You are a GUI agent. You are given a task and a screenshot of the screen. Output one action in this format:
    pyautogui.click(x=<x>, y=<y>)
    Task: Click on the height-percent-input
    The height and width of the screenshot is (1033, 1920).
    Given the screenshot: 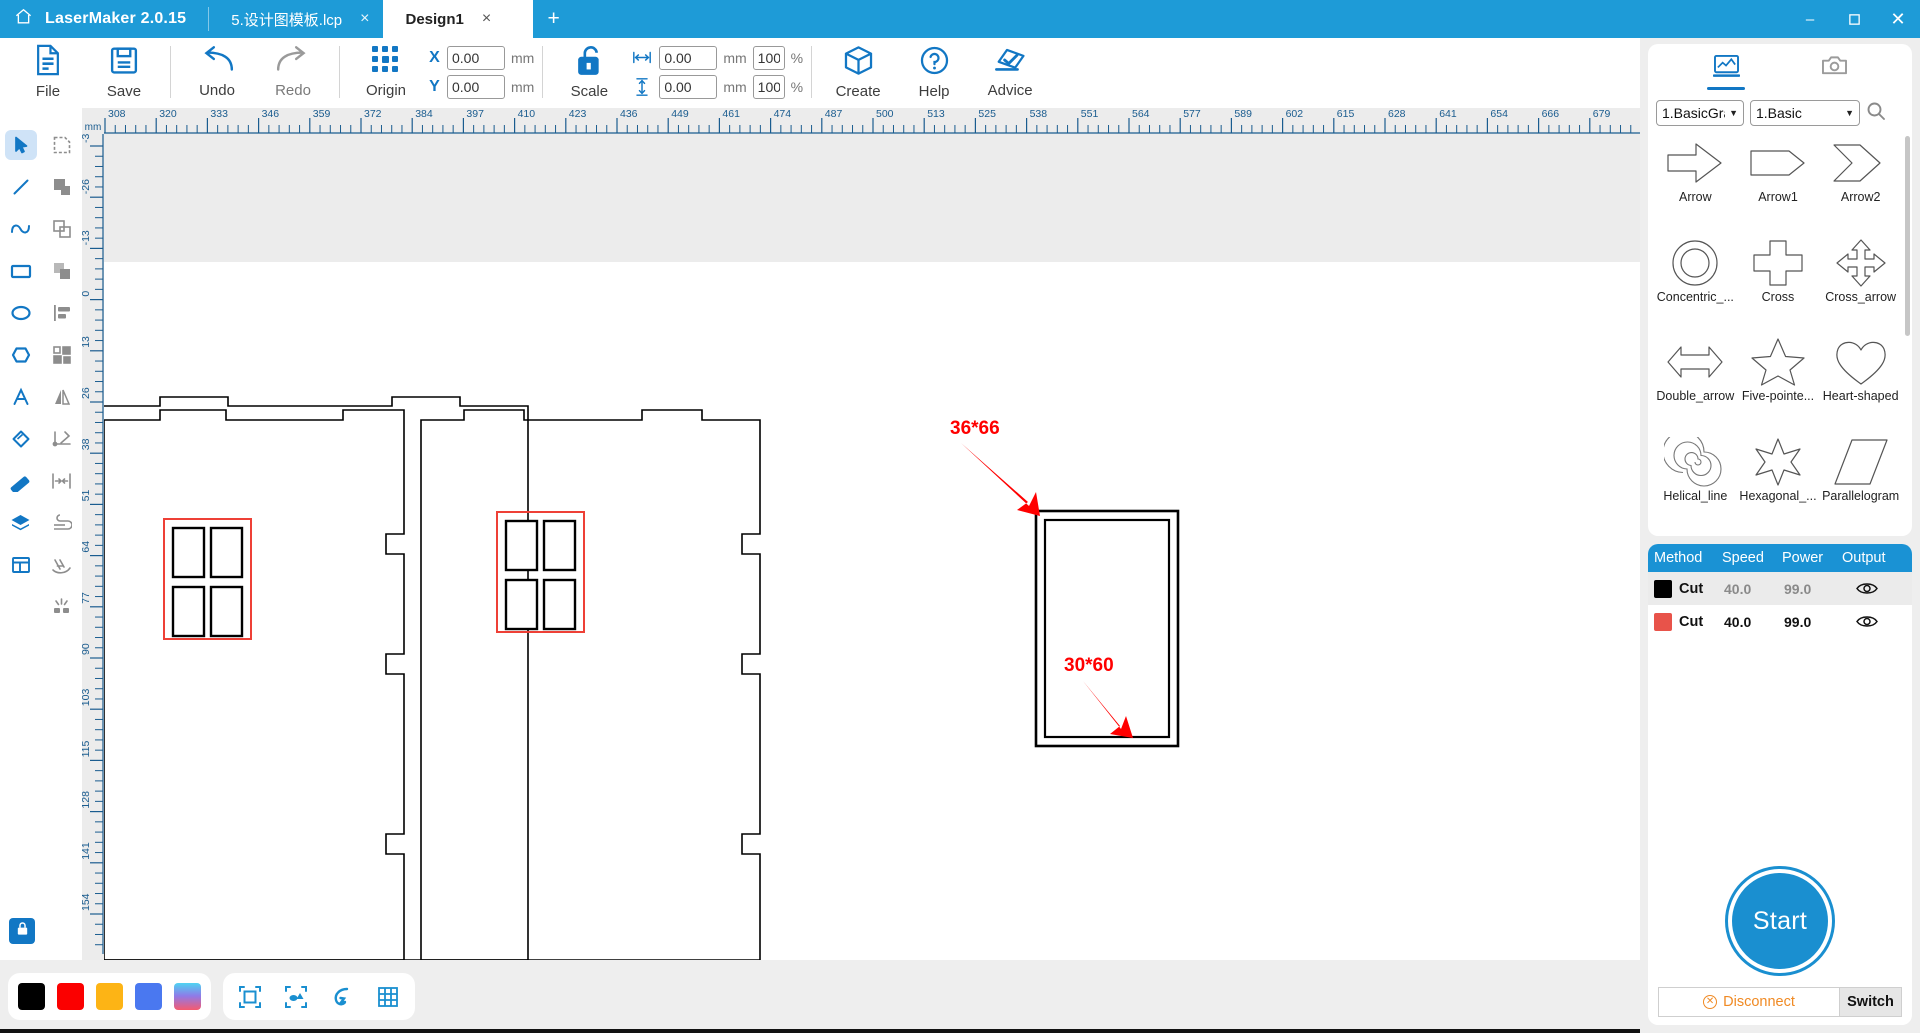 What is the action you would take?
    pyautogui.click(x=768, y=86)
    